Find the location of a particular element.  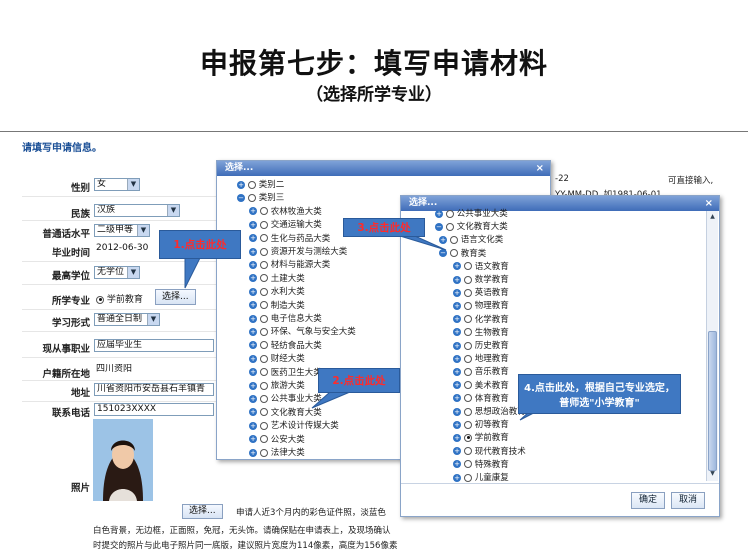

tree-item: + 制造大类 is located at coordinates (277, 306).